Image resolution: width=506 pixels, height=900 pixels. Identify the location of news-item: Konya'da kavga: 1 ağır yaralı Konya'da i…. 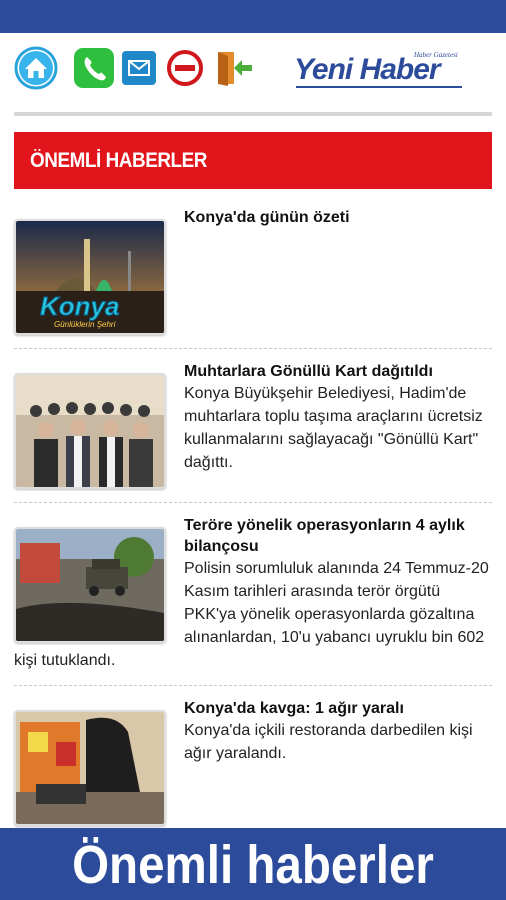
(253, 769).